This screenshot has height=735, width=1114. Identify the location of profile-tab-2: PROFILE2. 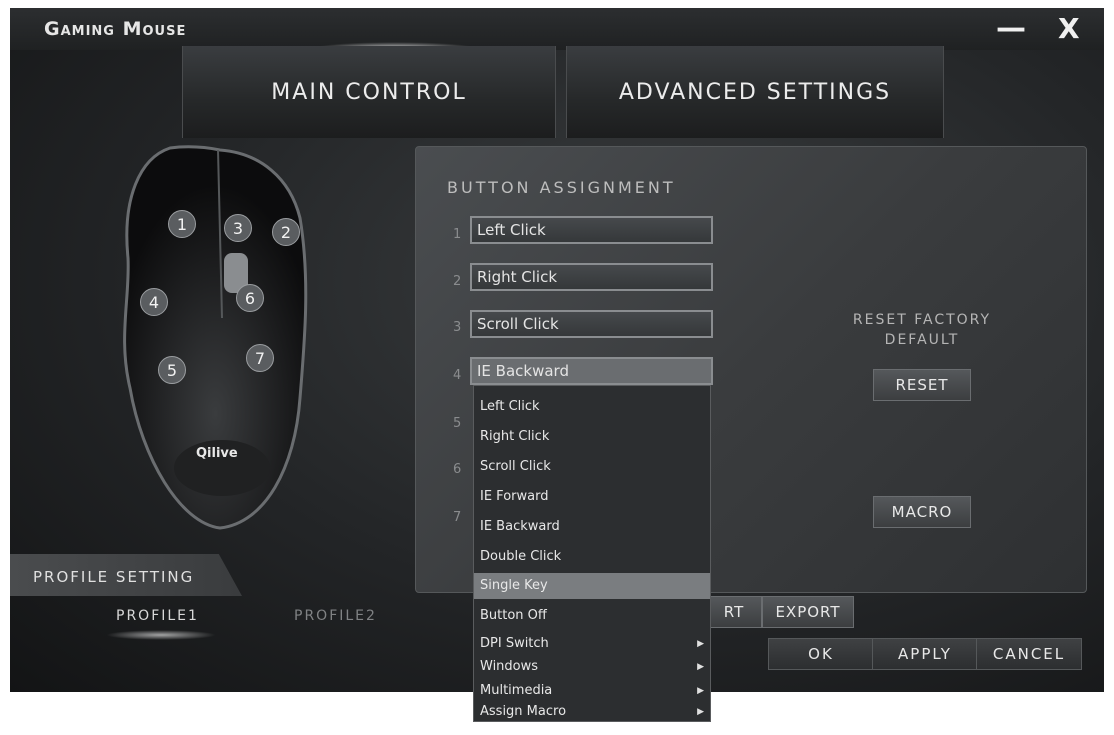
(335, 616).